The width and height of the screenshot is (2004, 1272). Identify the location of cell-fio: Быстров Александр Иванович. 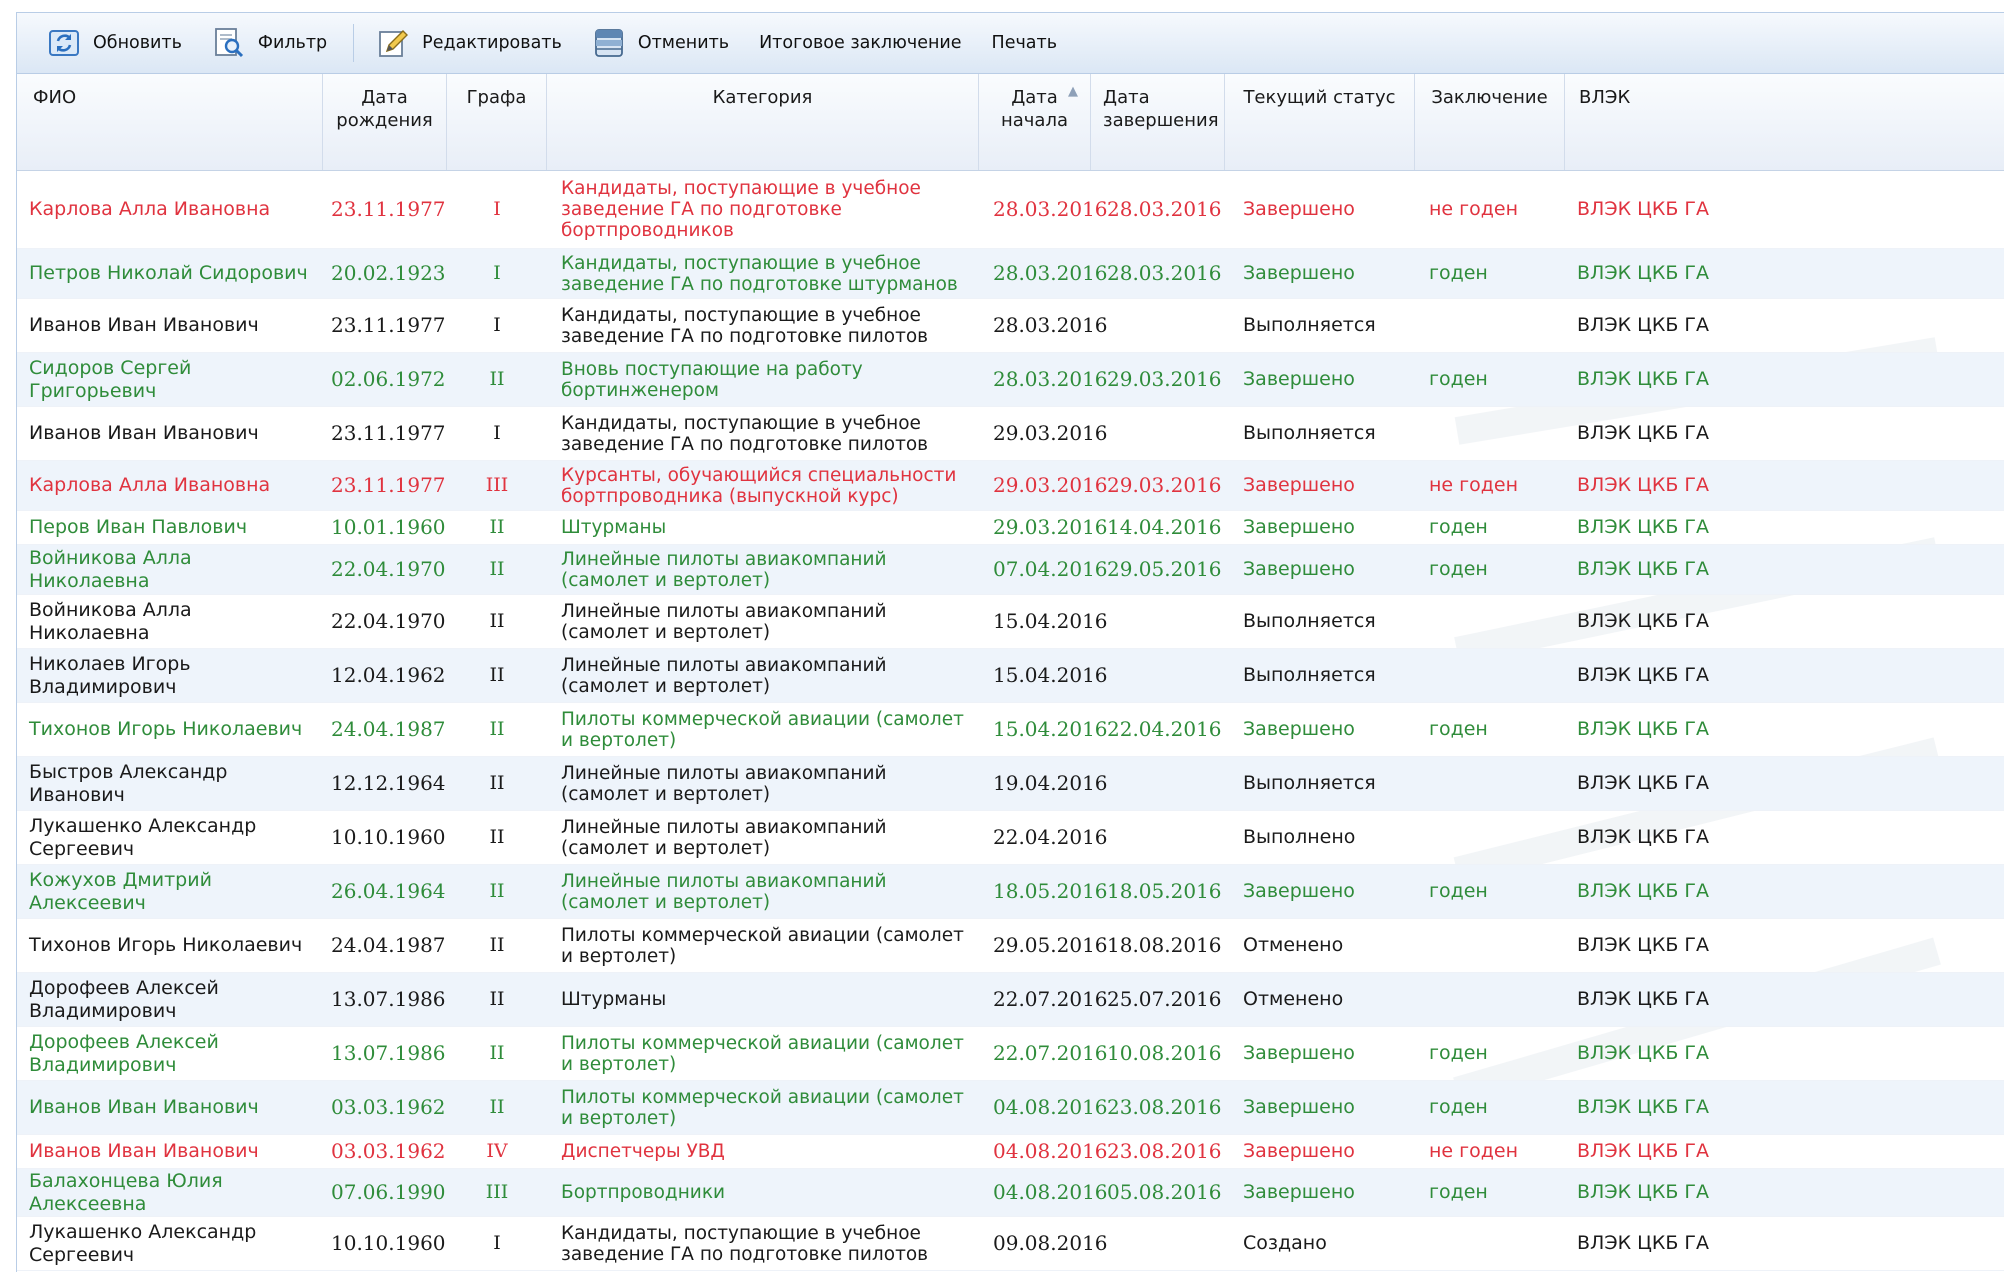
(128, 783).